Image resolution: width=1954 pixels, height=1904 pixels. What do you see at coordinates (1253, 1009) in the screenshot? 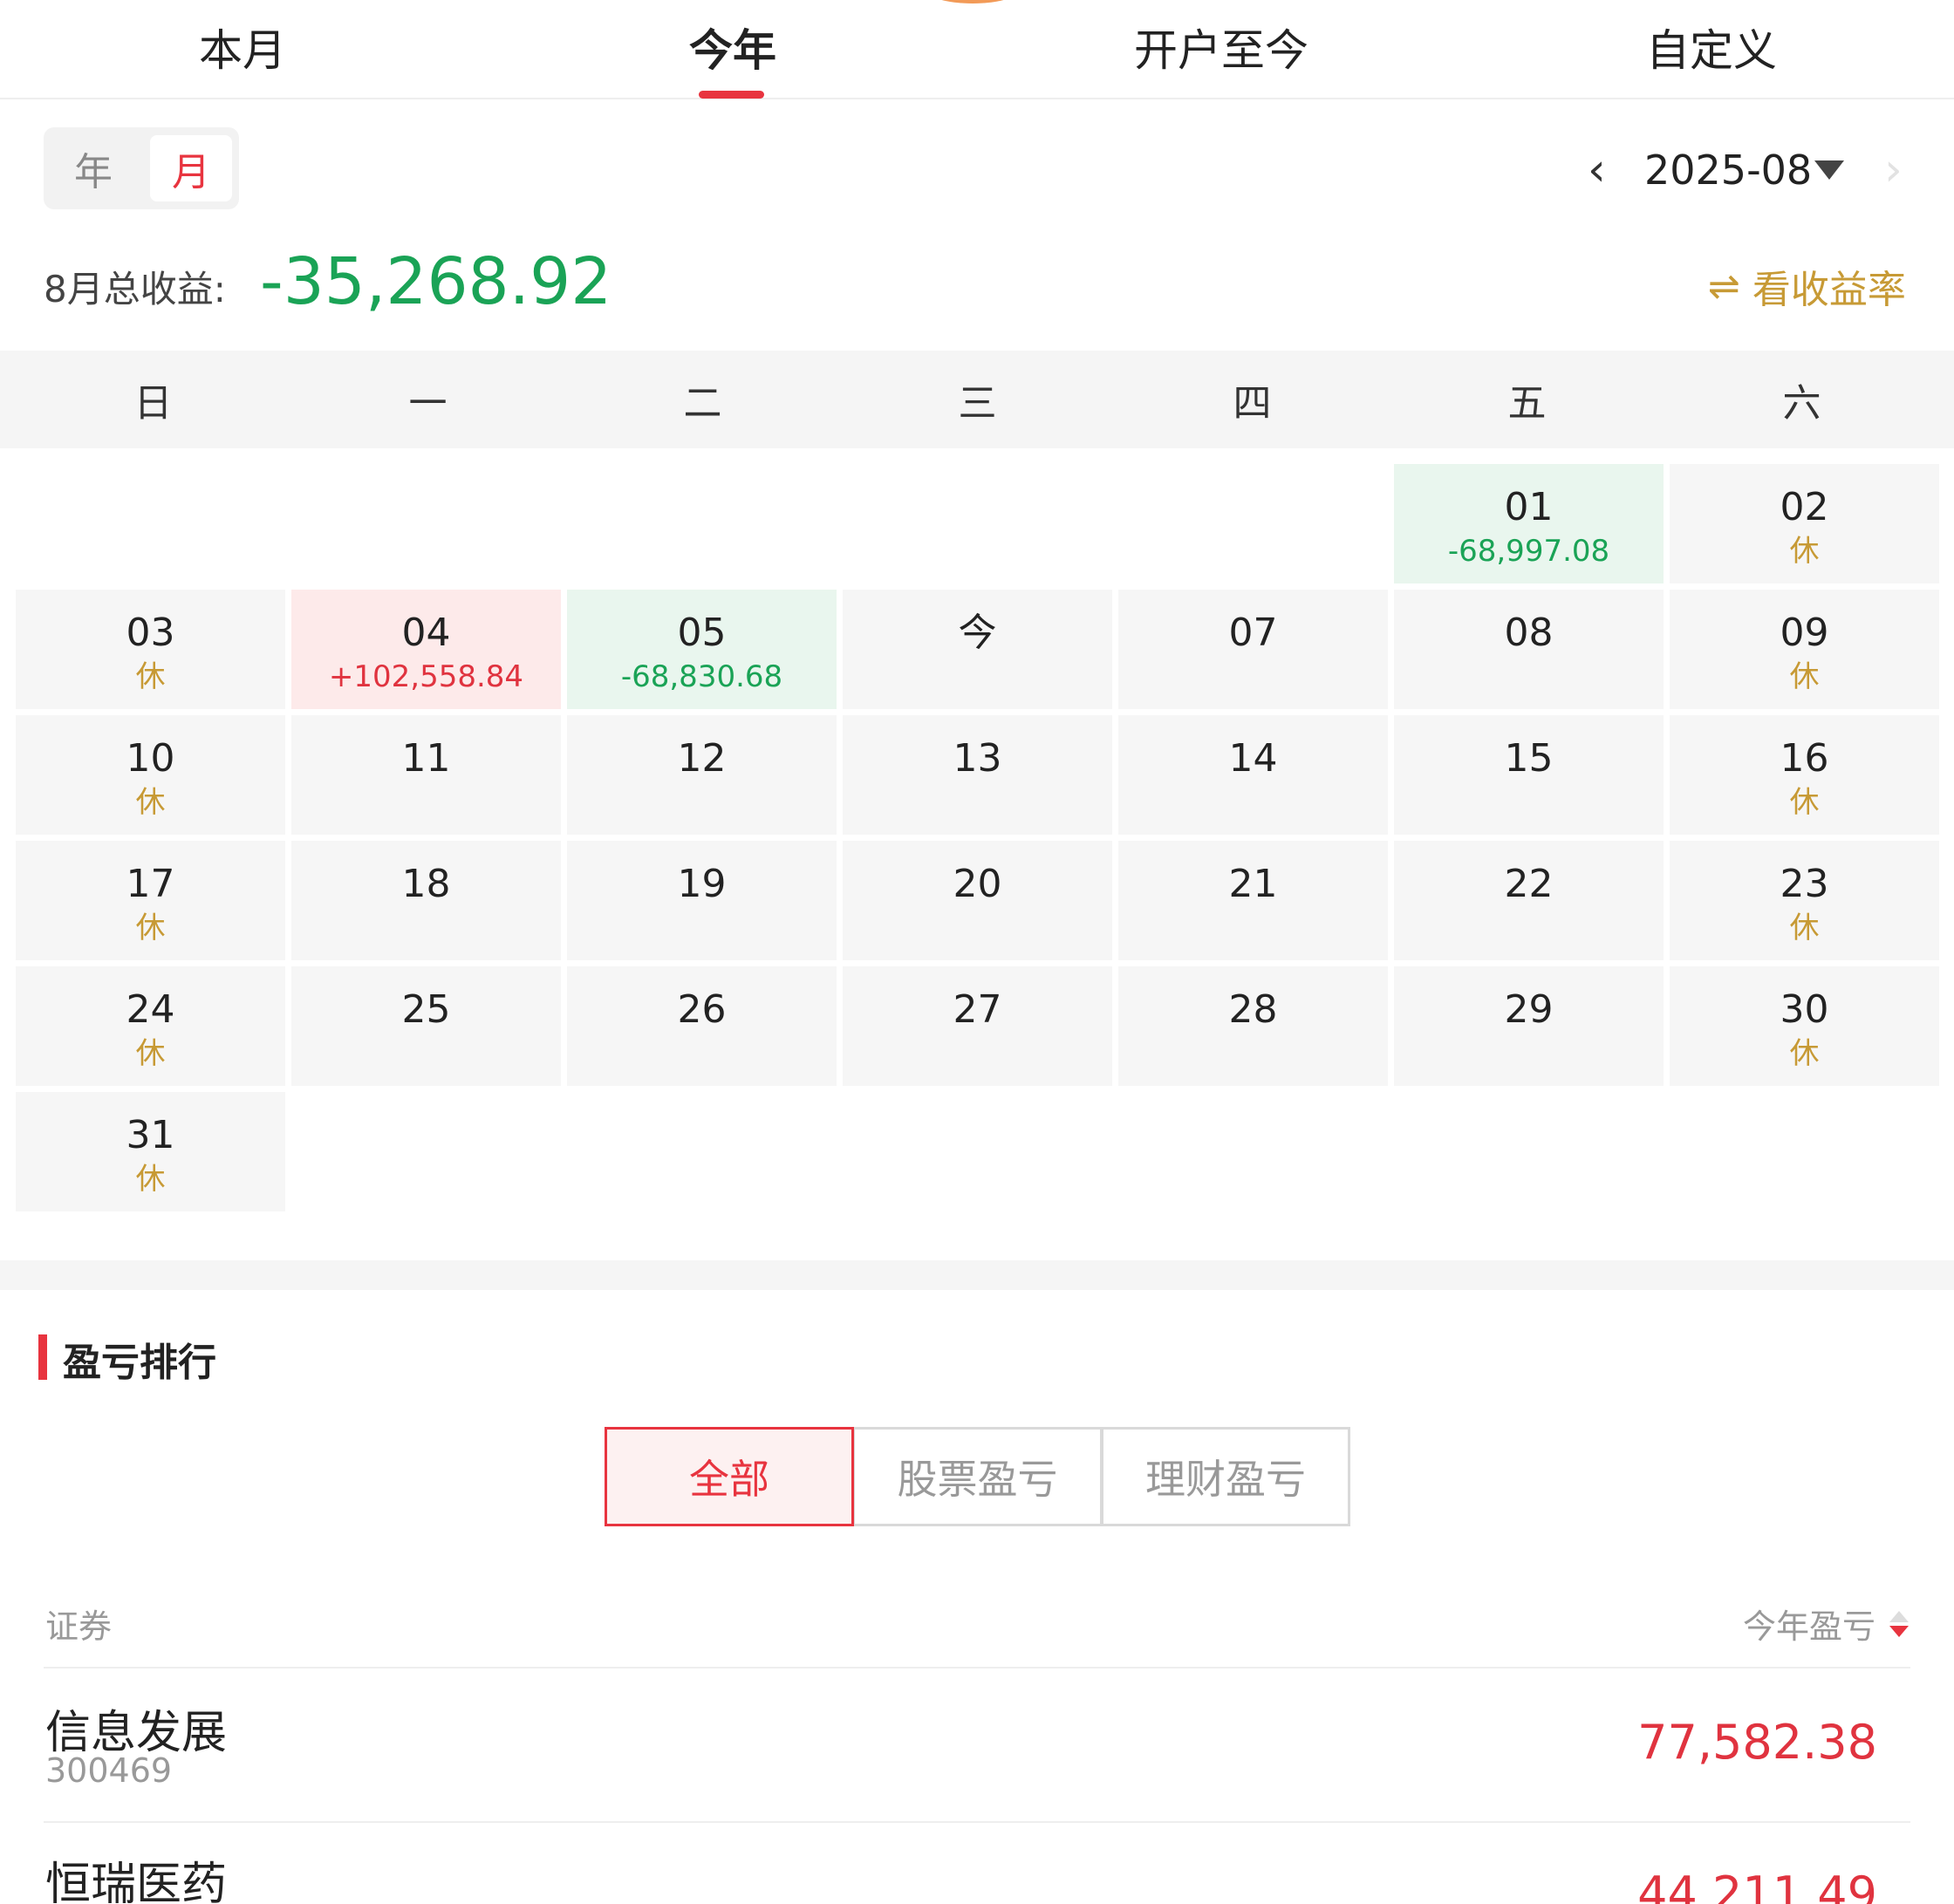
I see `day-number: 28` at bounding box center [1253, 1009].